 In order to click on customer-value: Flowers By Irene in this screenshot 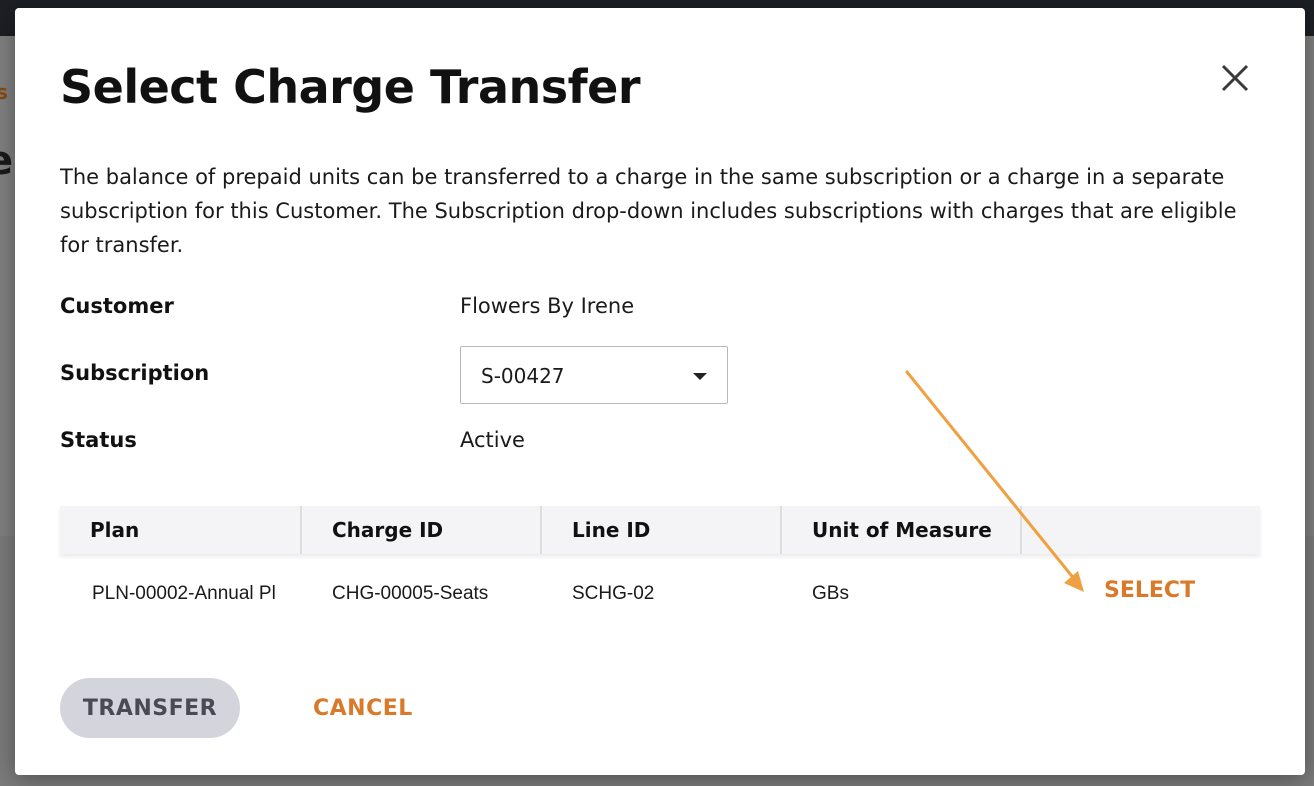, I will do `click(547, 306)`.